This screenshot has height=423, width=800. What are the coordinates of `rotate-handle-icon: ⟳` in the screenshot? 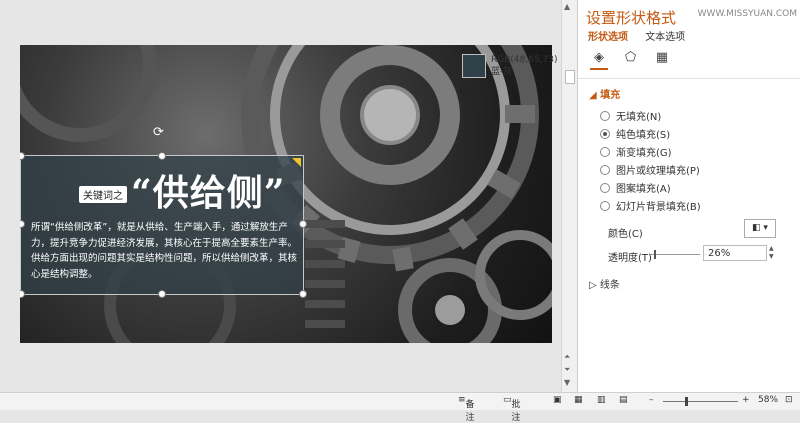 It's located at (158, 132).